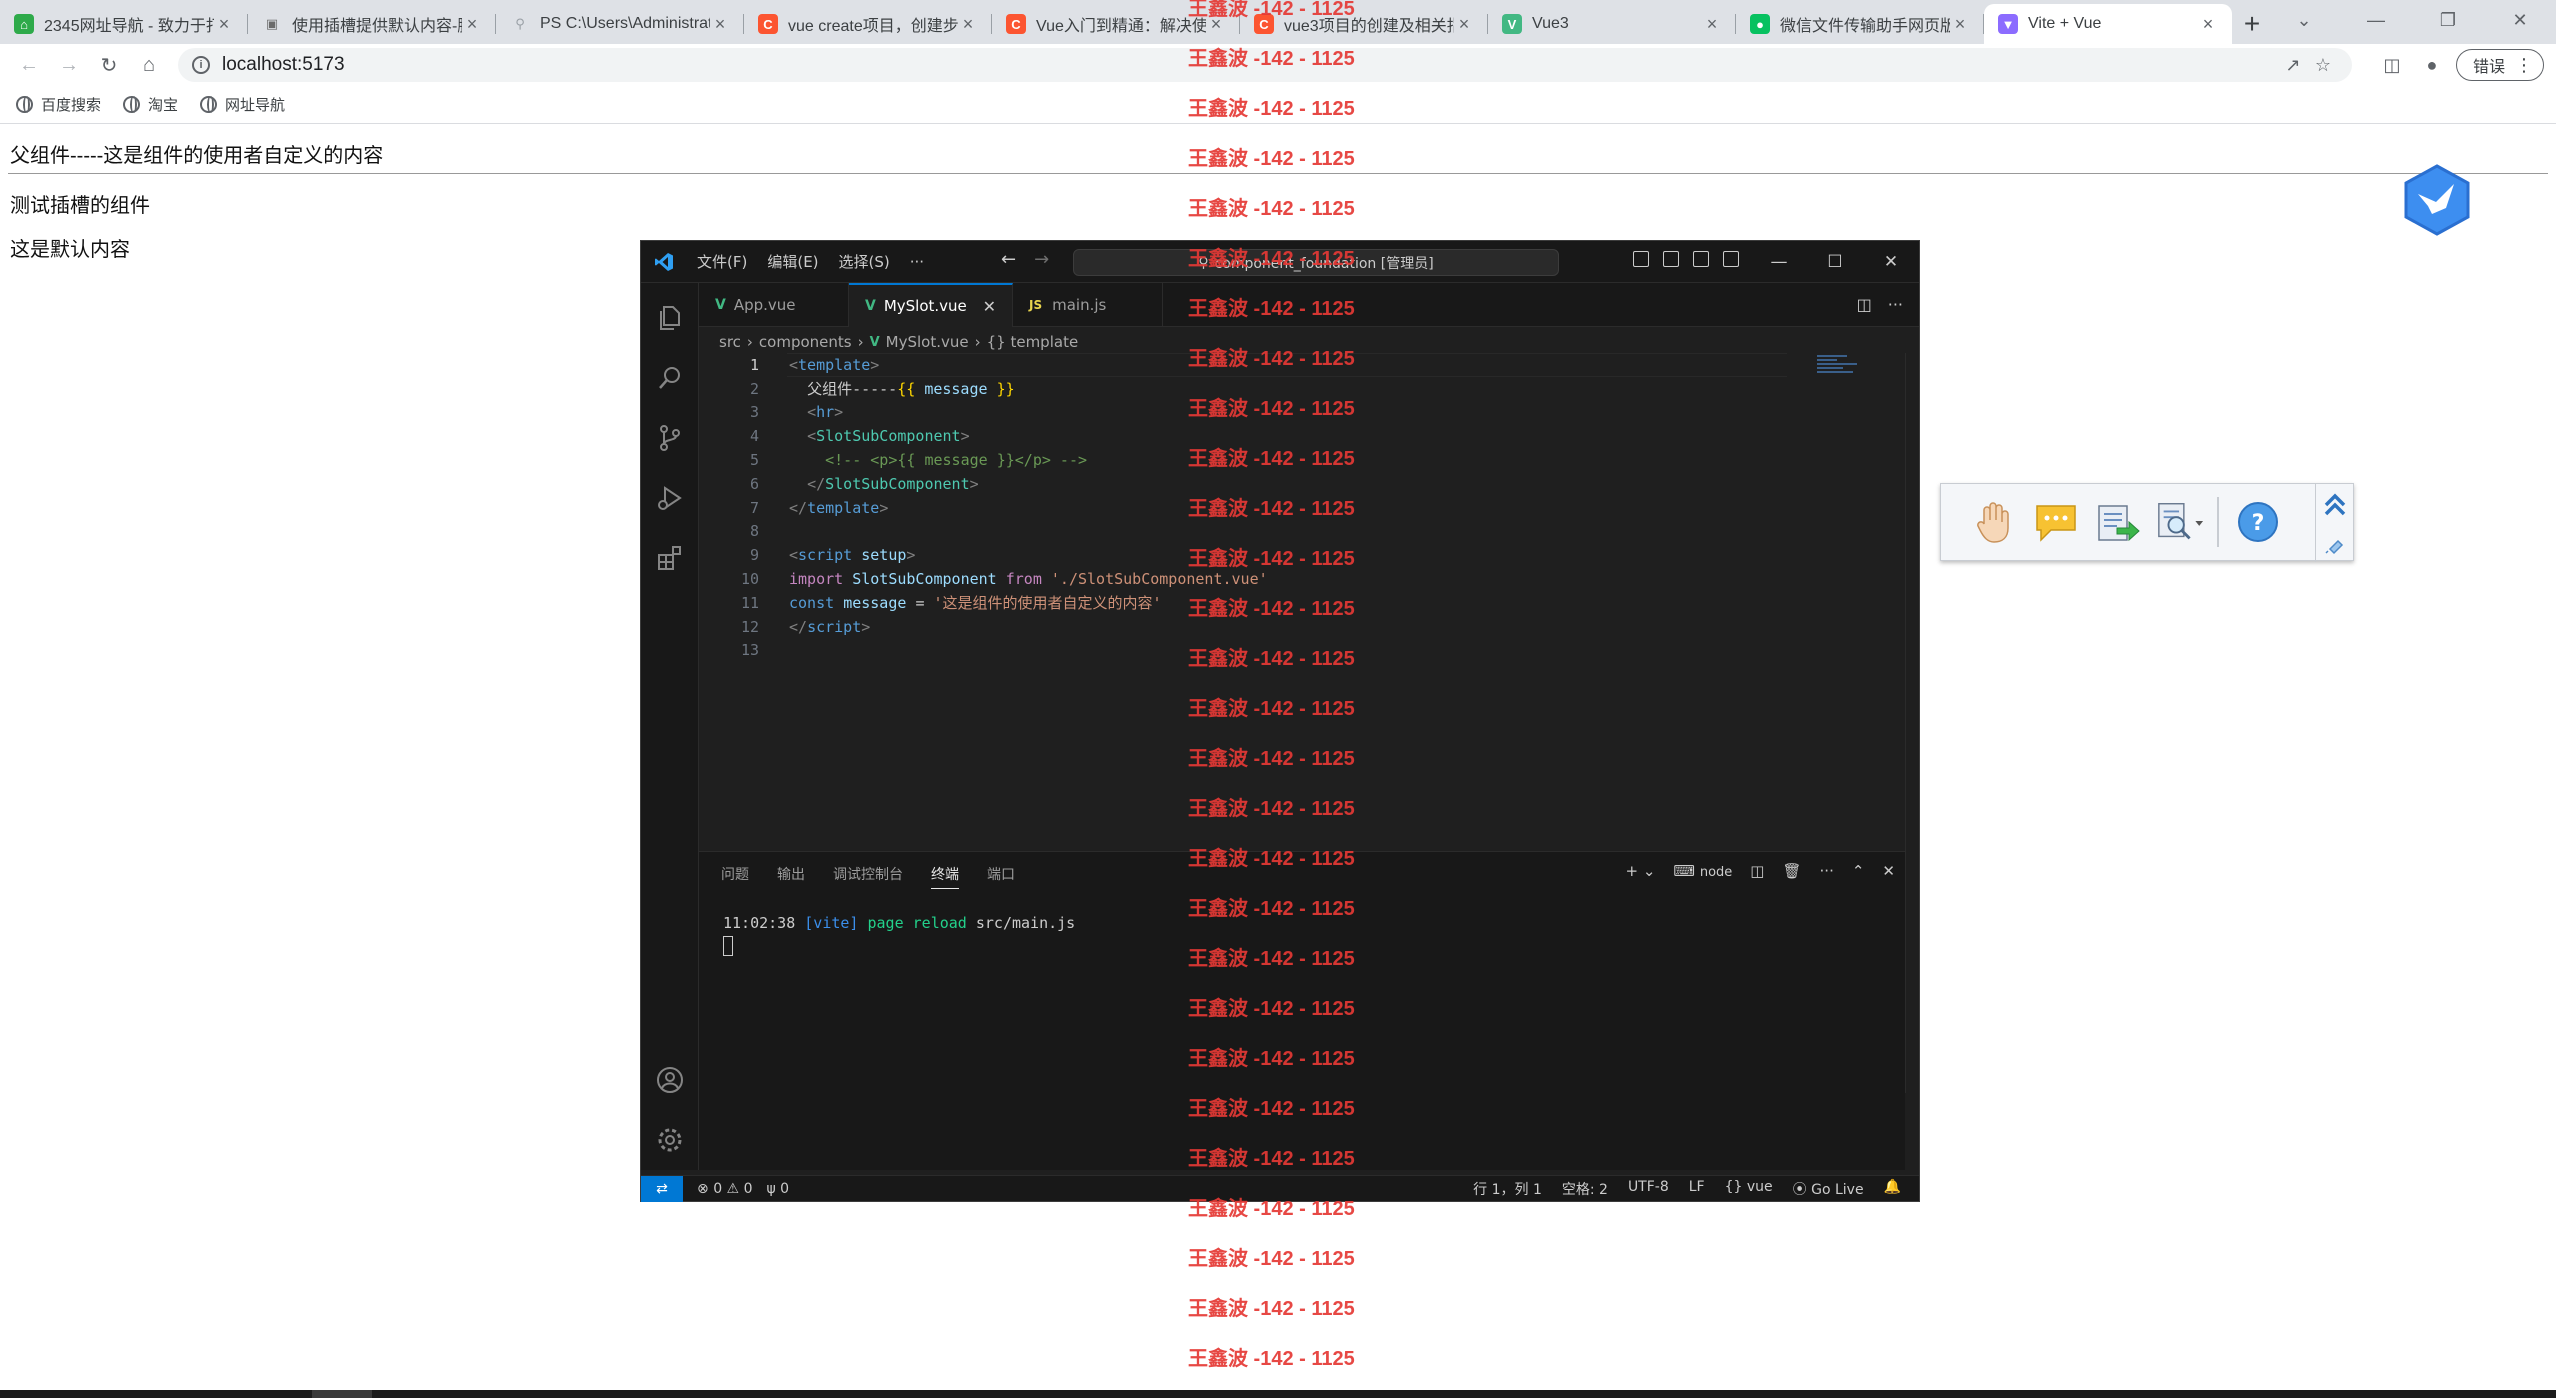 This screenshot has width=2556, height=1398. Describe the element at coordinates (917, 262) in the screenshot. I see `menu-more: ···` at that location.